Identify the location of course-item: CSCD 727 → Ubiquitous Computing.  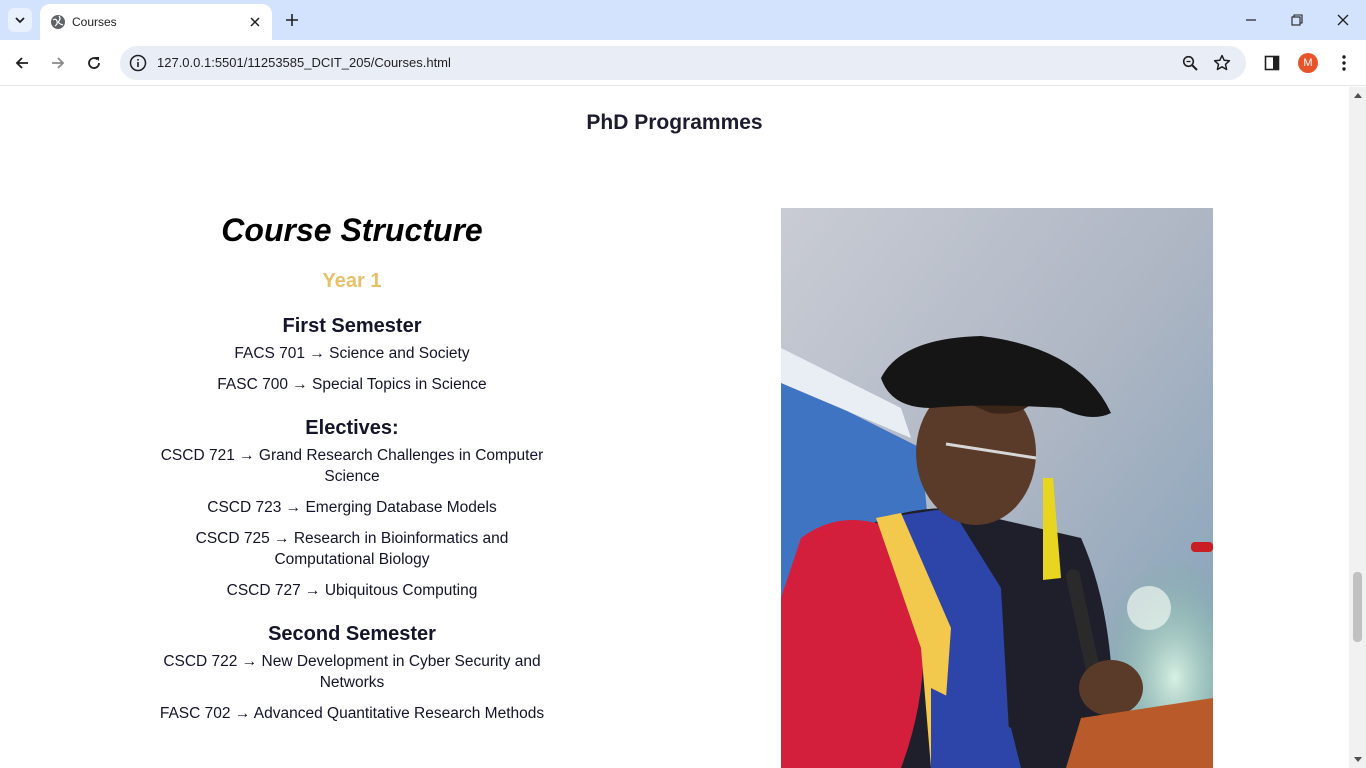
(352, 590).